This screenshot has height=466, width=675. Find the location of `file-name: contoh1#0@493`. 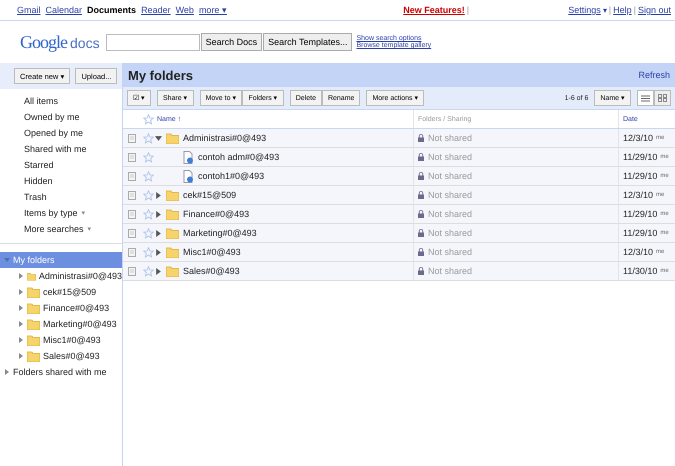

file-name: contoh1#0@493 is located at coordinates (231, 176).